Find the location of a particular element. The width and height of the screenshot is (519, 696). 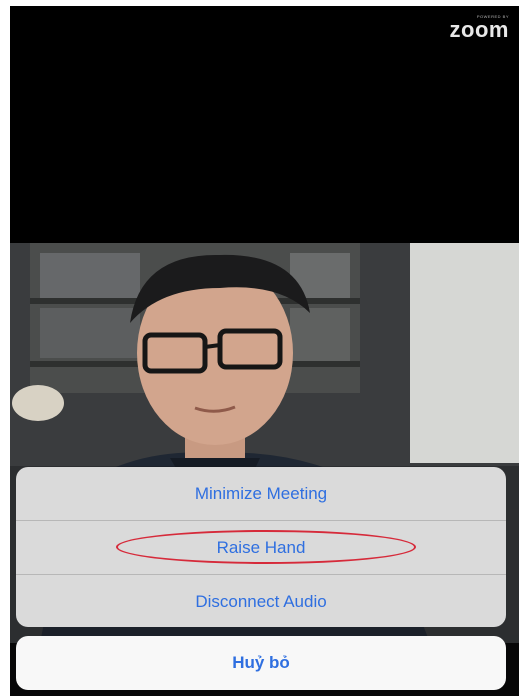

zoom-logo: POWERED BY zoom is located at coordinates (479, 27).